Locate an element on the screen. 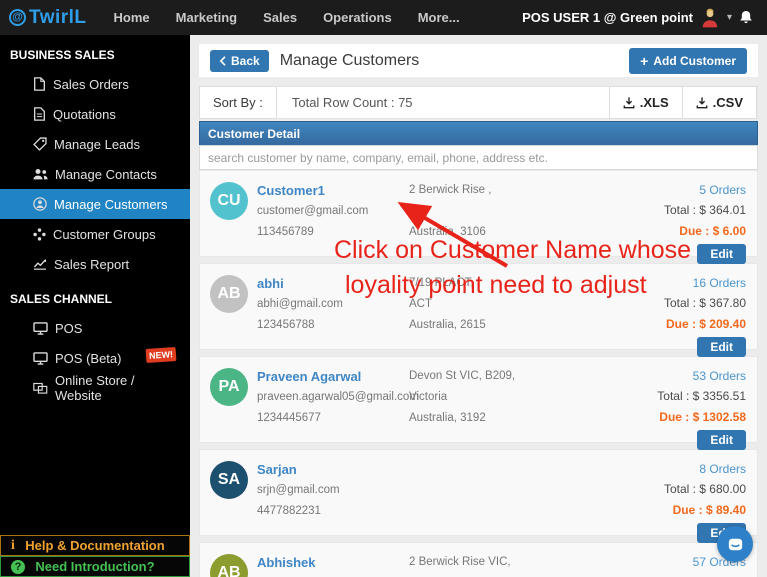 Image resolution: width=767 pixels, height=577 pixels. page-title: Manage Customers is located at coordinates (349, 60).